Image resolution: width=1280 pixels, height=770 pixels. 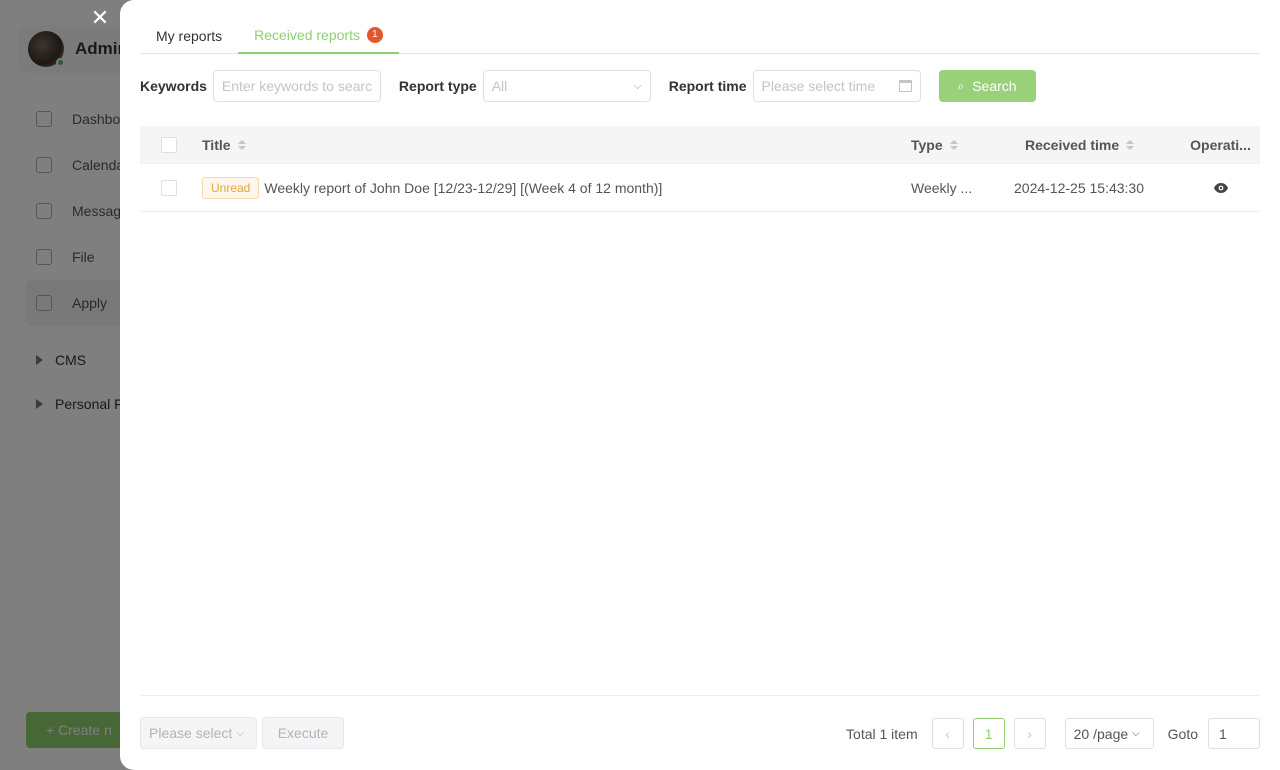 I want to click on column-type-label: Type, so click(x=927, y=144).